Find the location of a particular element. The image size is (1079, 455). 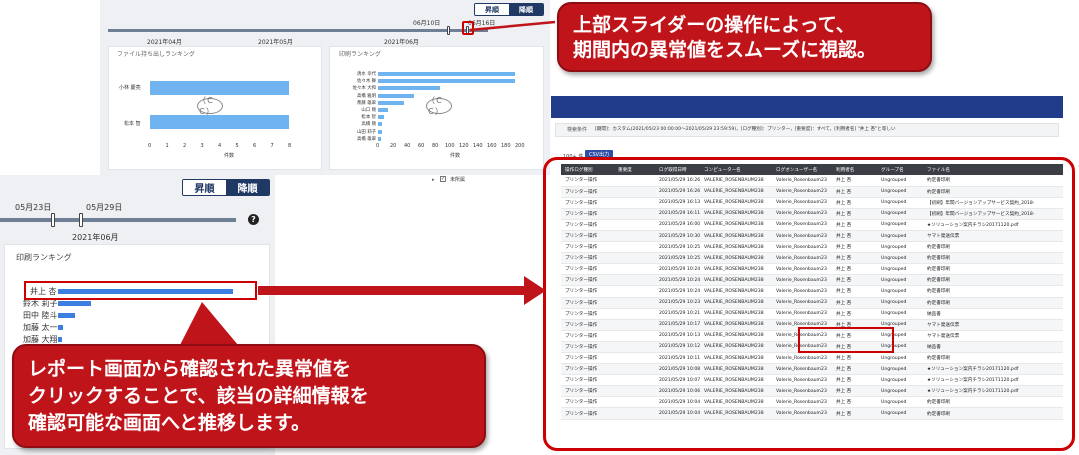

chart2-tick: 100 is located at coordinates (450, 146).